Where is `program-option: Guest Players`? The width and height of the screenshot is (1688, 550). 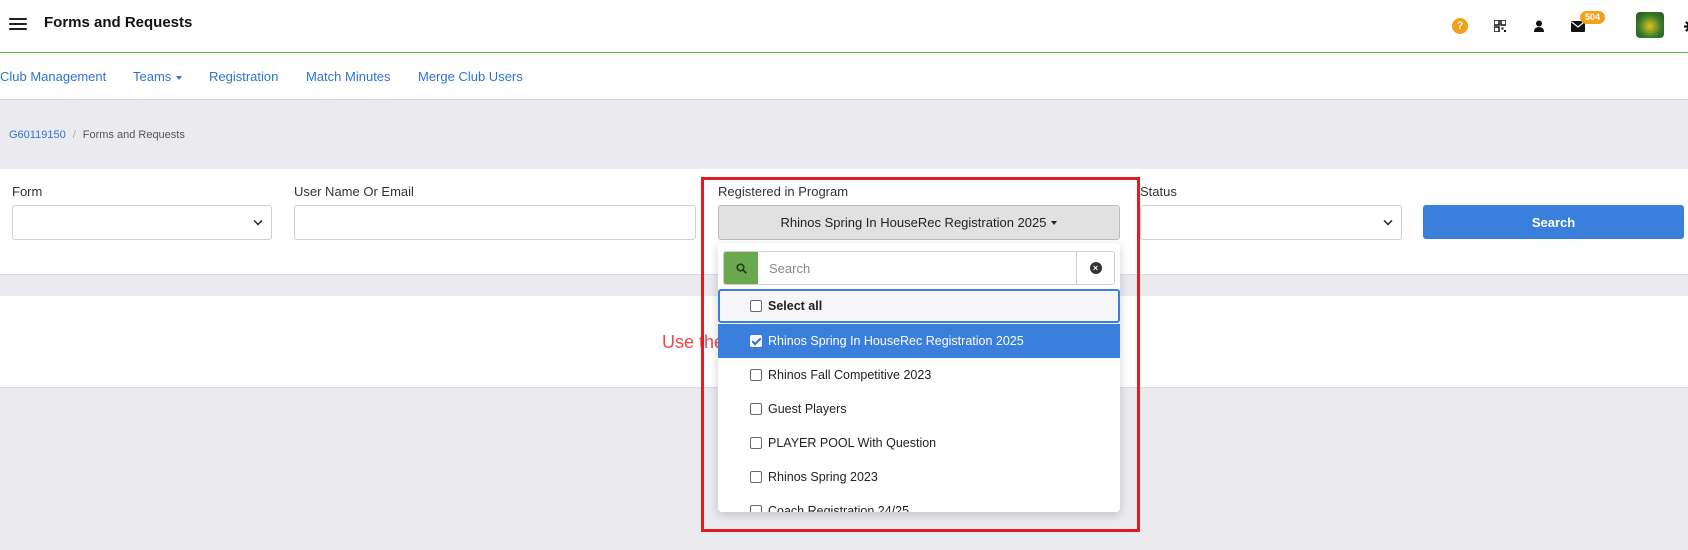 program-option: Guest Players is located at coordinates (919, 409).